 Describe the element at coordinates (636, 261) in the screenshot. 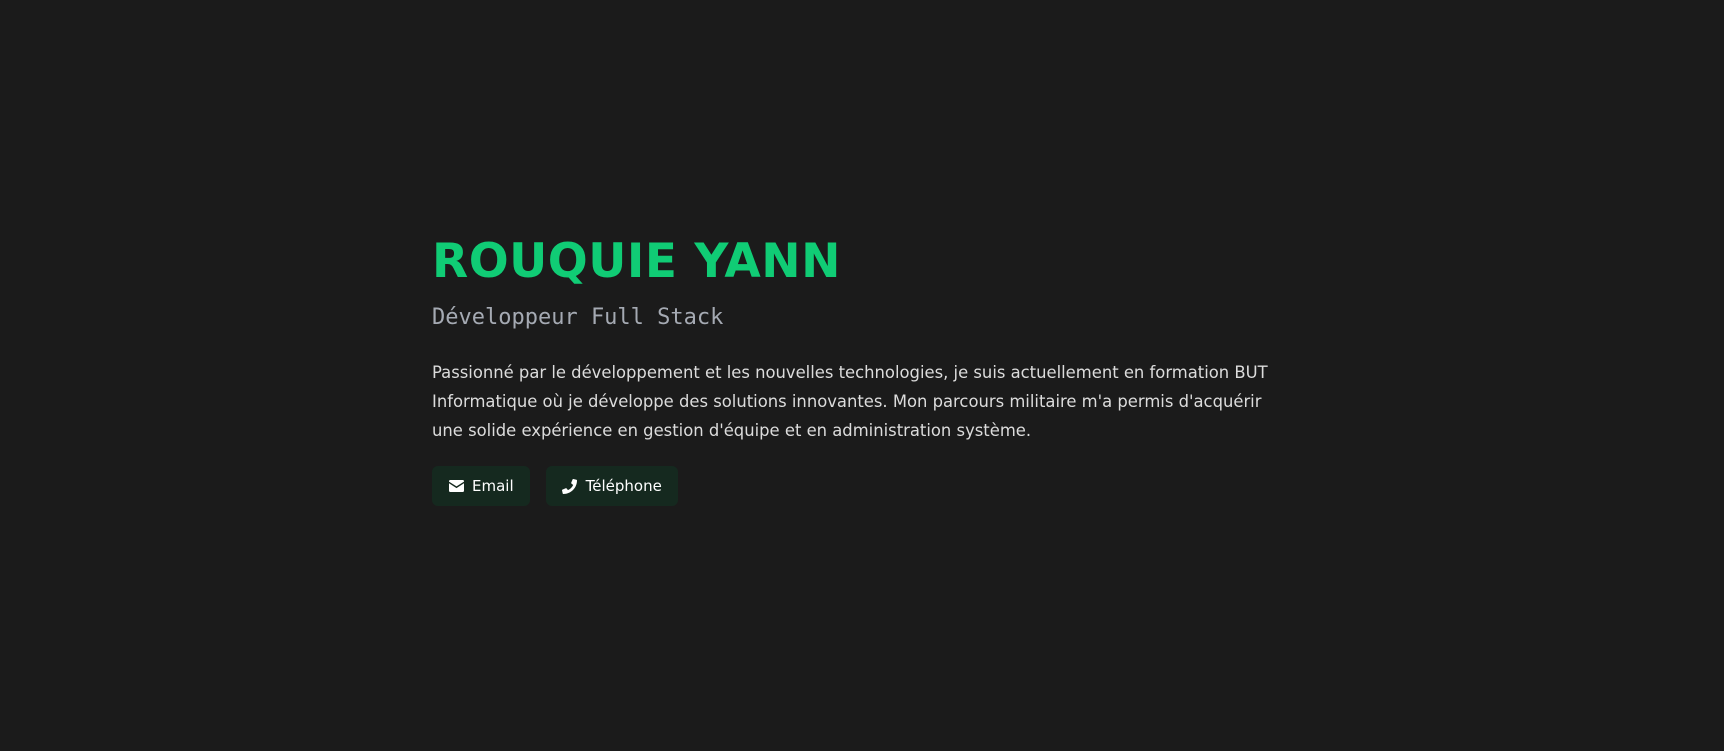

I see `profile-name: ROUQUIE YANN` at that location.